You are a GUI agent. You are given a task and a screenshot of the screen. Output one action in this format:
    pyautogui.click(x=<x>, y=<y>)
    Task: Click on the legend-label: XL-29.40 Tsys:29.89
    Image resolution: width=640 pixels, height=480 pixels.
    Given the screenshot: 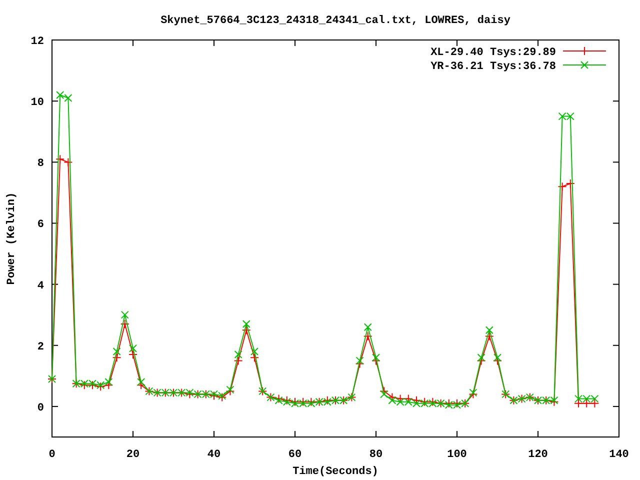 What is the action you would take?
    pyautogui.click(x=493, y=53)
    